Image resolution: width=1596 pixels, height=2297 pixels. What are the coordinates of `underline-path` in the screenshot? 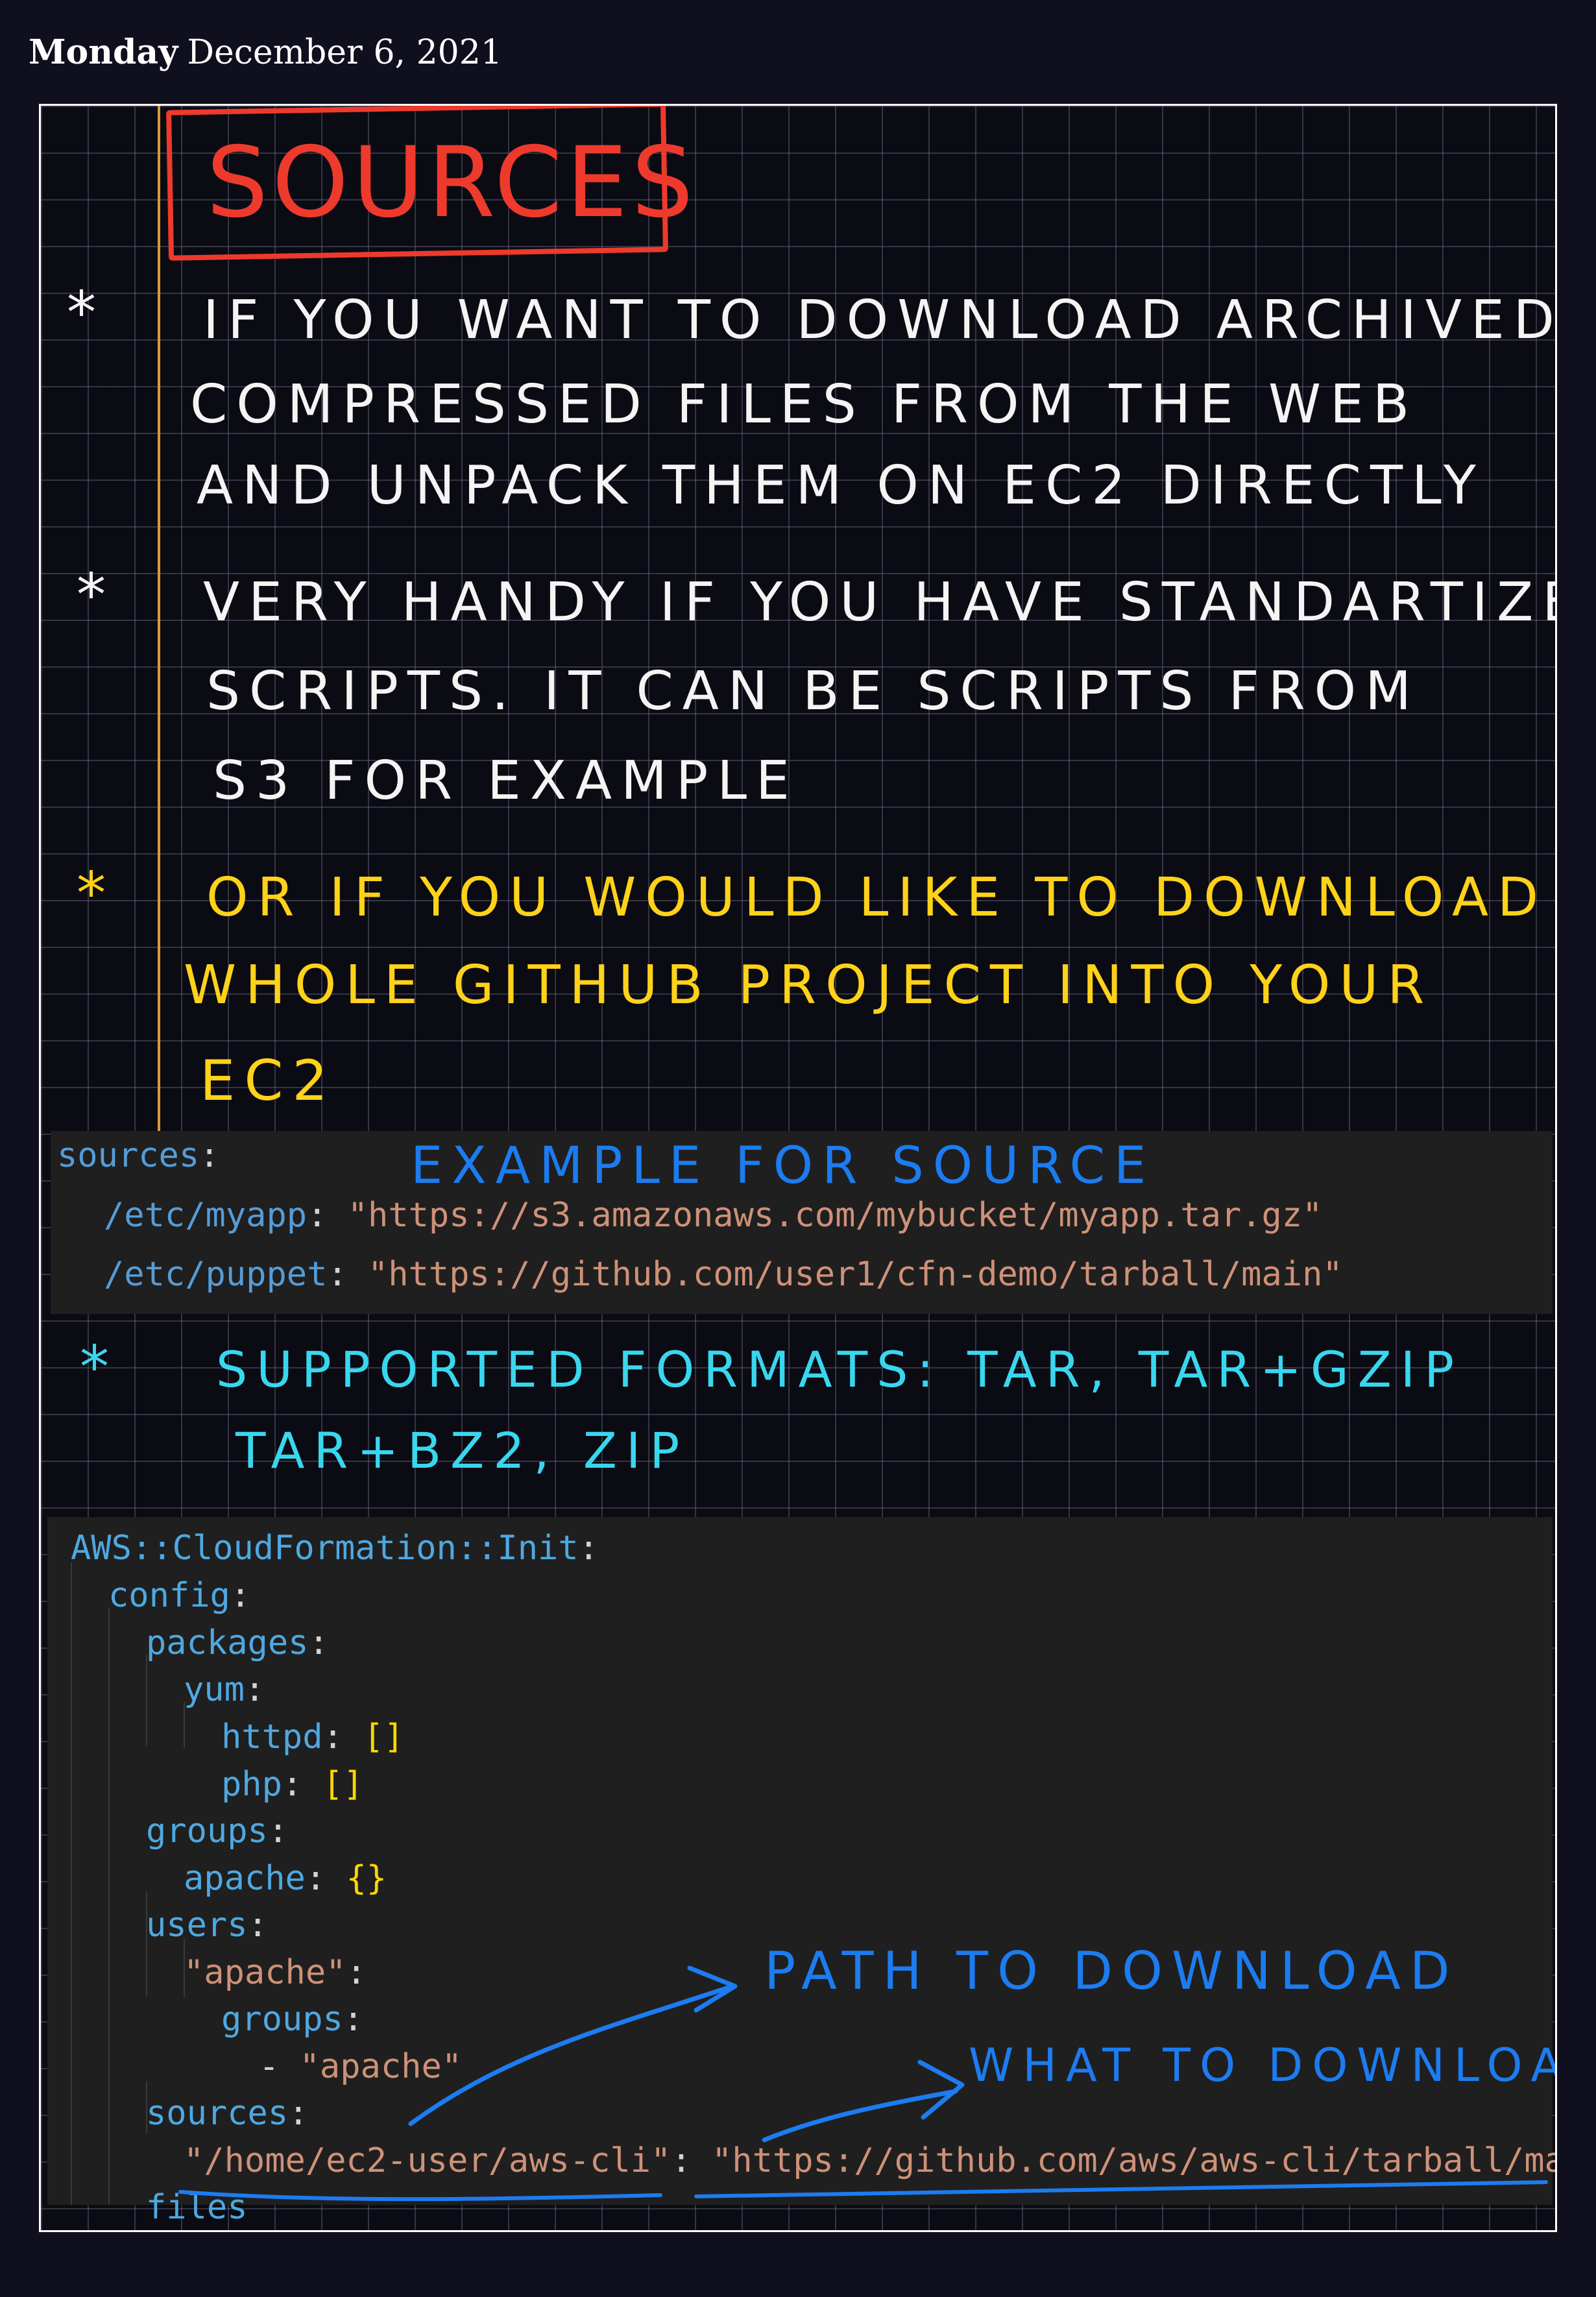 It's located at (420, 2196).